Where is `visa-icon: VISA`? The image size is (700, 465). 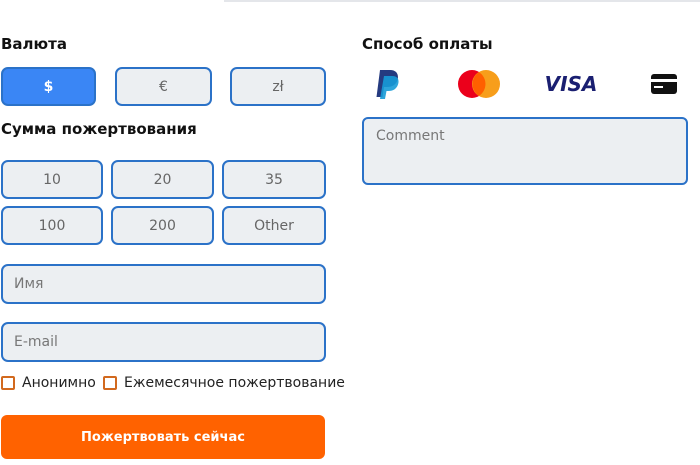
visa-icon: VISA is located at coordinates (571, 84).